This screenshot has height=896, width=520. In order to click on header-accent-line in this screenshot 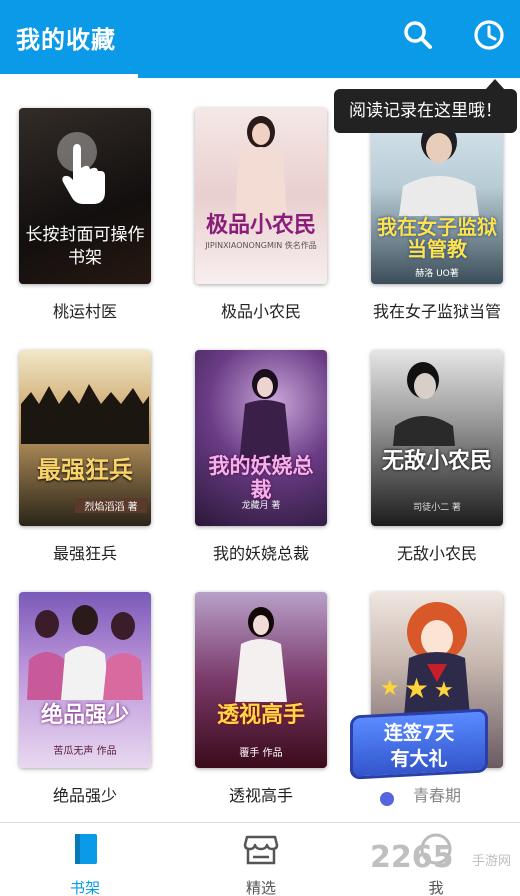, I will do `click(329, 76)`.